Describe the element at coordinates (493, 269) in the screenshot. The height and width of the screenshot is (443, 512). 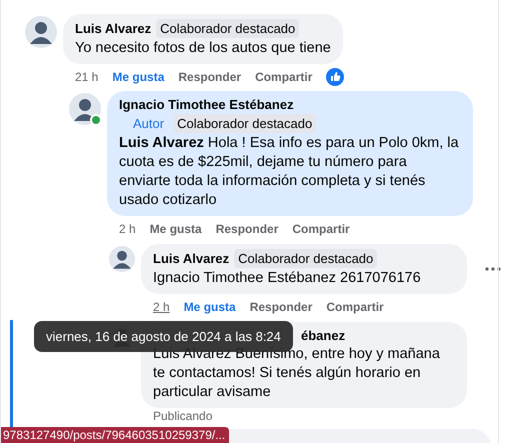
I see `more-icon` at that location.